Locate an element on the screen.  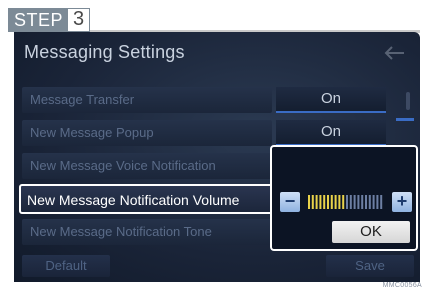
row-label: New Message Popup is located at coordinates (92, 132).